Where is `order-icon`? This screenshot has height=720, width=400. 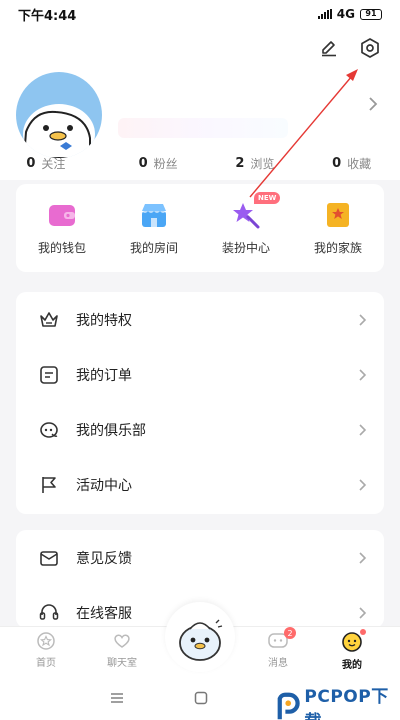
order-icon is located at coordinates (49, 374).